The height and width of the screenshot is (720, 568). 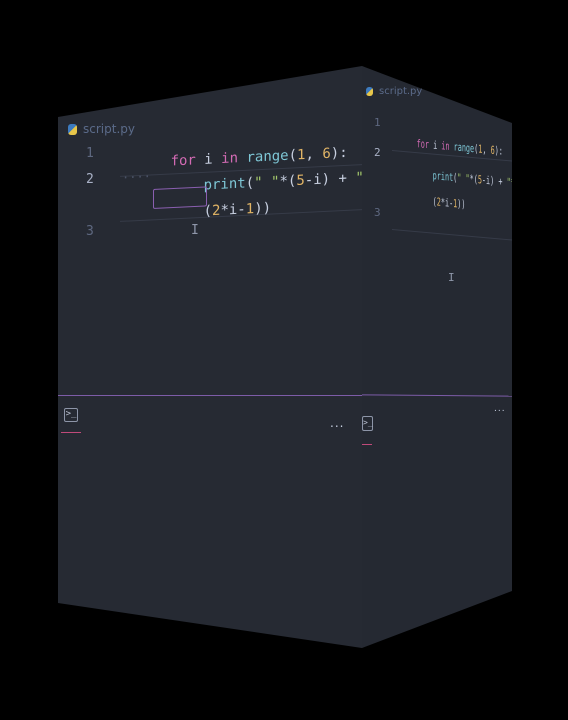 I want to click on terminal-icon: >_, so click(x=71, y=415).